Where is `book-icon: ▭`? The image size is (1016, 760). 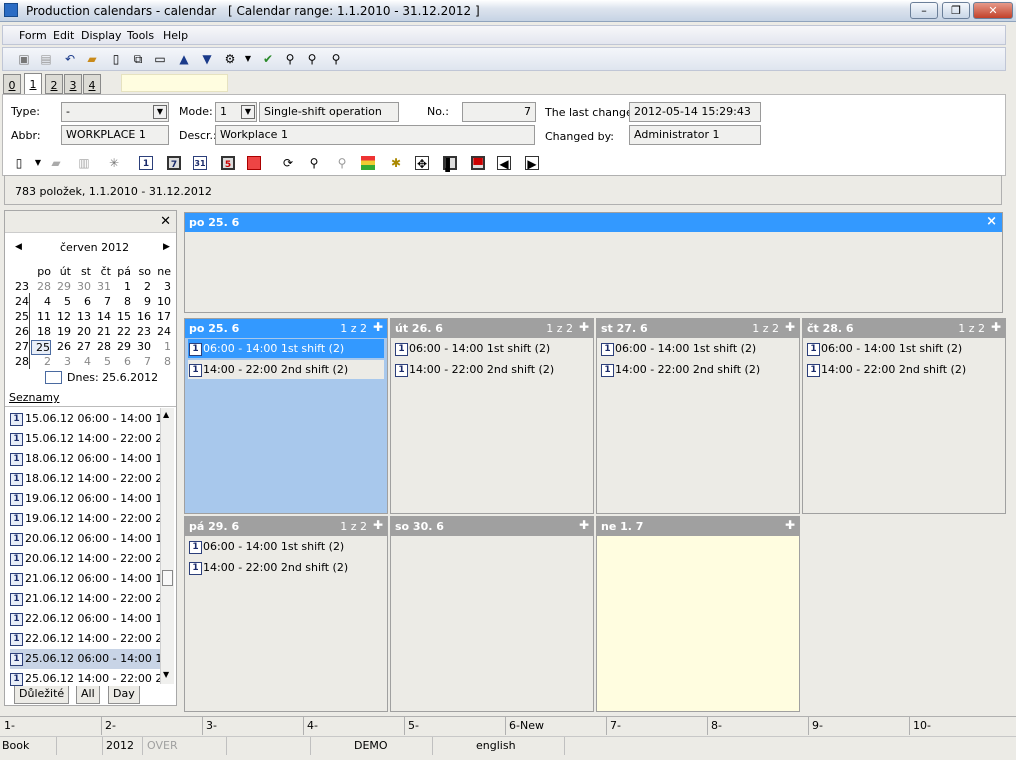
book-icon: ▭ is located at coordinates (160, 59).